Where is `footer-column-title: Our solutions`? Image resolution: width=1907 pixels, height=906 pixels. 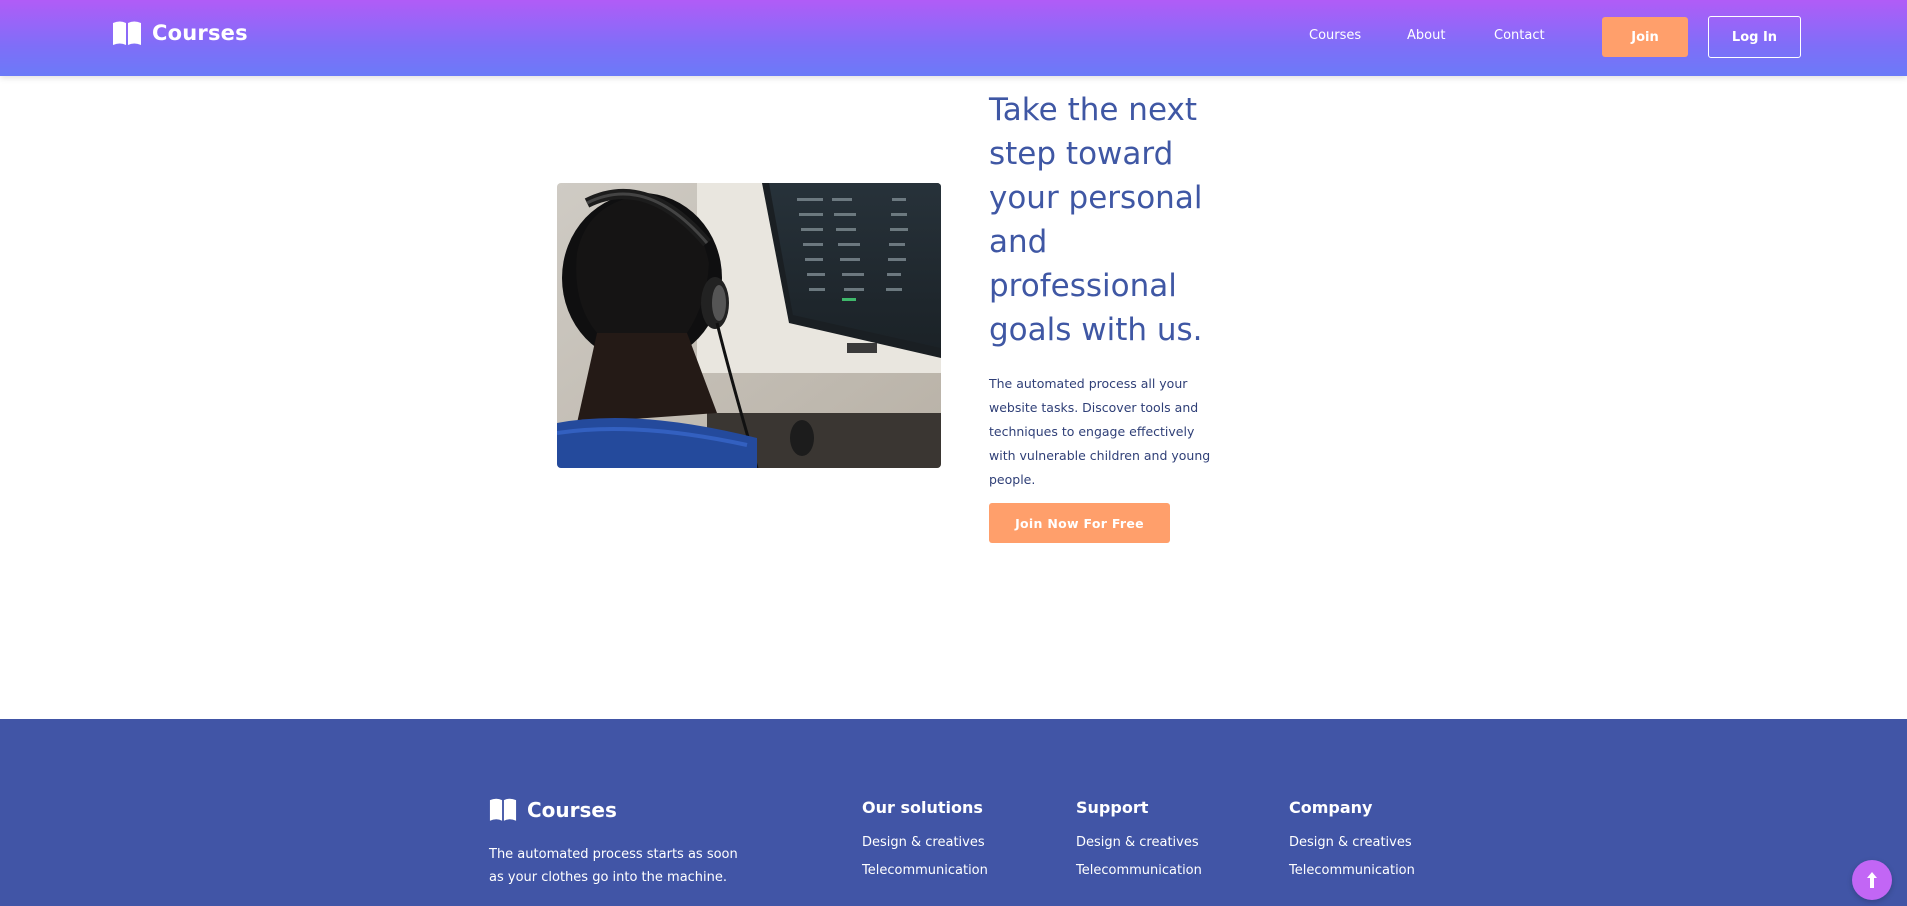 footer-column-title: Our solutions is located at coordinates (922, 807).